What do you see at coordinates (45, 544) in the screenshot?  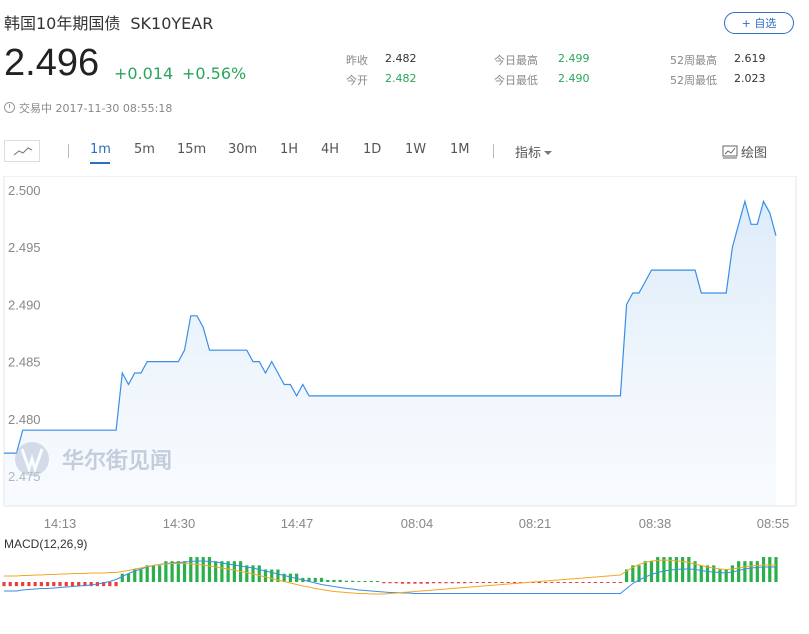 I see `macd-label: MACD(12,26,9)` at bounding box center [45, 544].